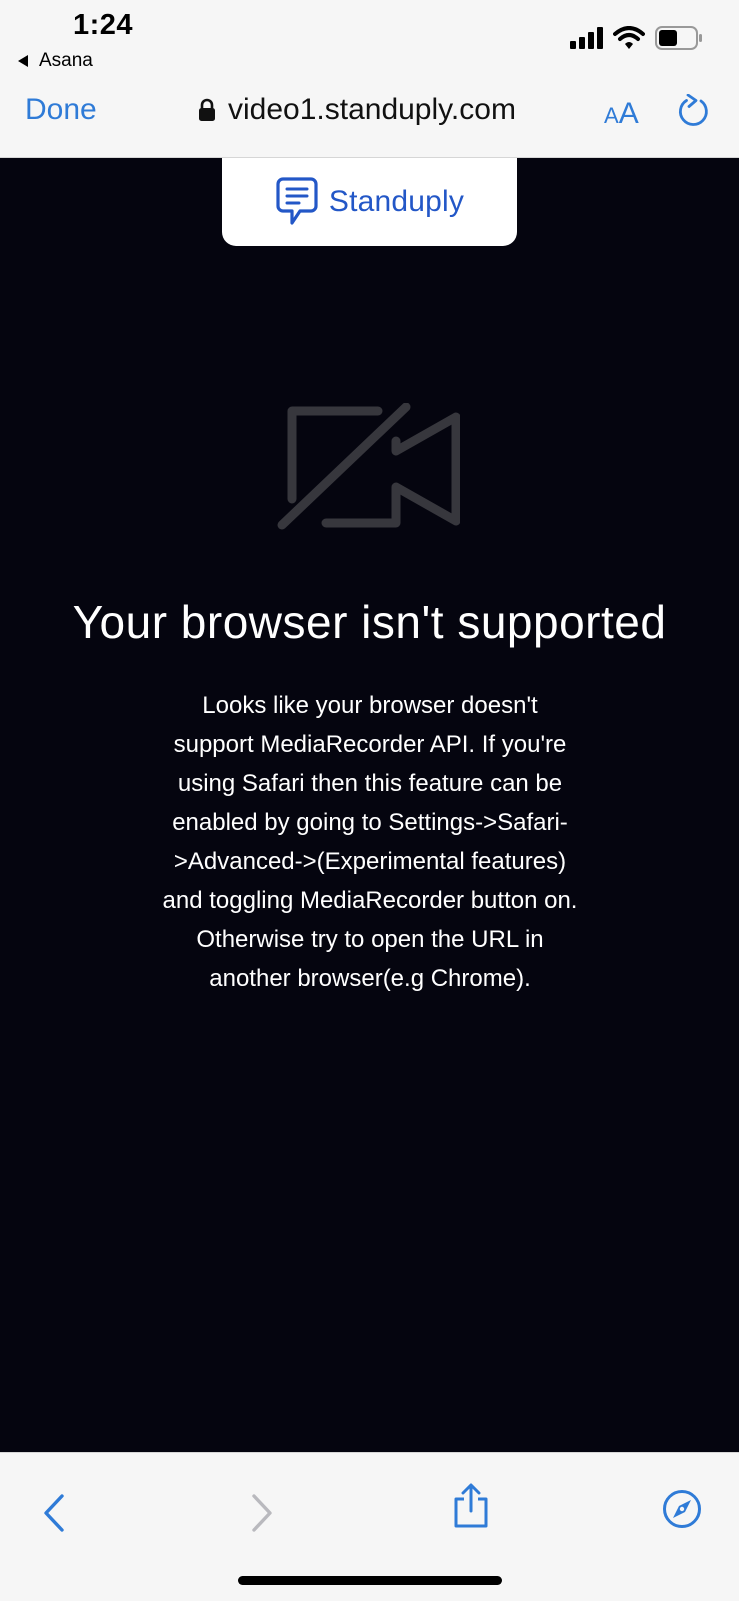 The image size is (739, 1601). What do you see at coordinates (370, 783) in the screenshot?
I see `description-line: using Safari then this feature can be` at bounding box center [370, 783].